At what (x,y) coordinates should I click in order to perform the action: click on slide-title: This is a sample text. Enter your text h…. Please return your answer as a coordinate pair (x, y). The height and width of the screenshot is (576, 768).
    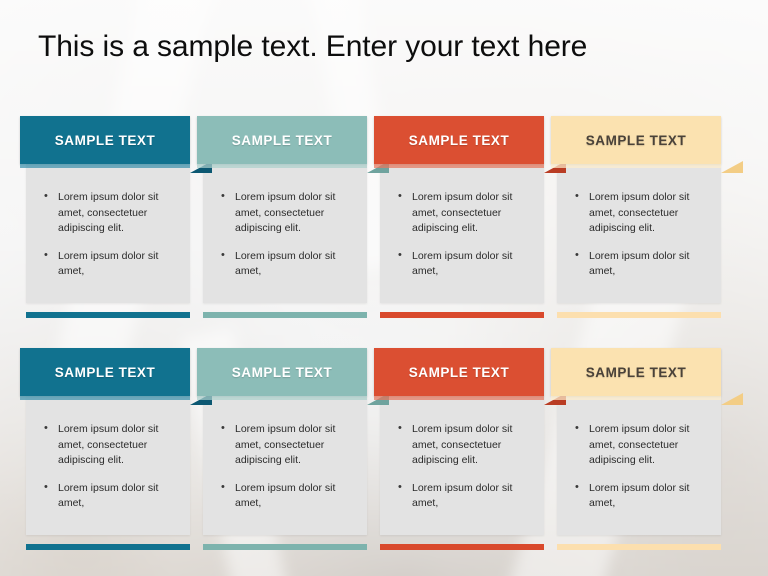
    Looking at the image, I should click on (313, 46).